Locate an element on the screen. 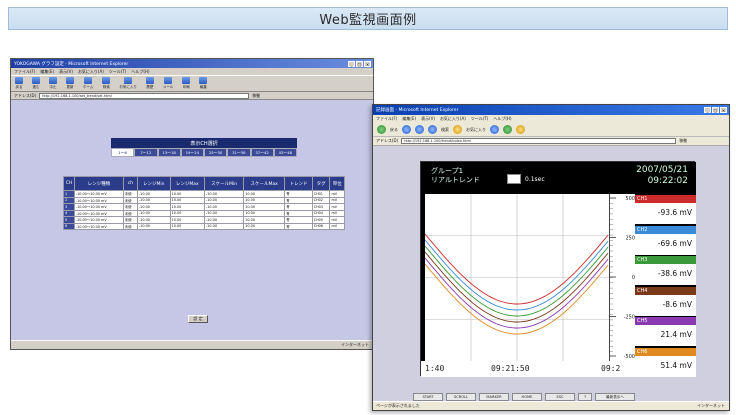 The width and height of the screenshot is (736, 415). control-button: START is located at coordinates (428, 397).